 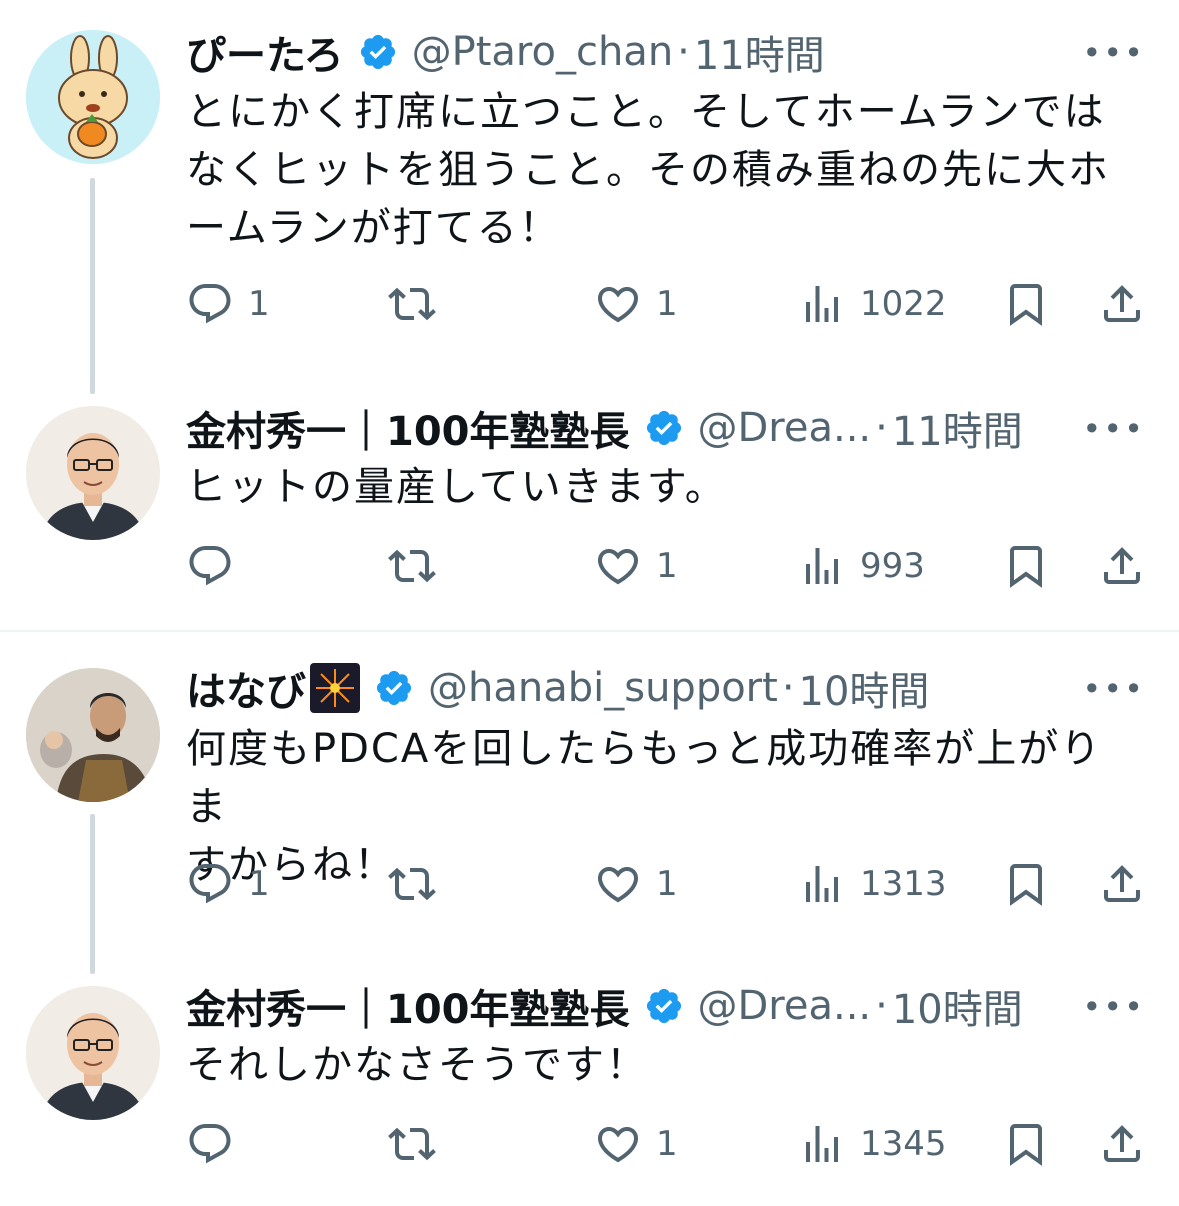 I want to click on display-name: はなび, so click(x=246, y=688).